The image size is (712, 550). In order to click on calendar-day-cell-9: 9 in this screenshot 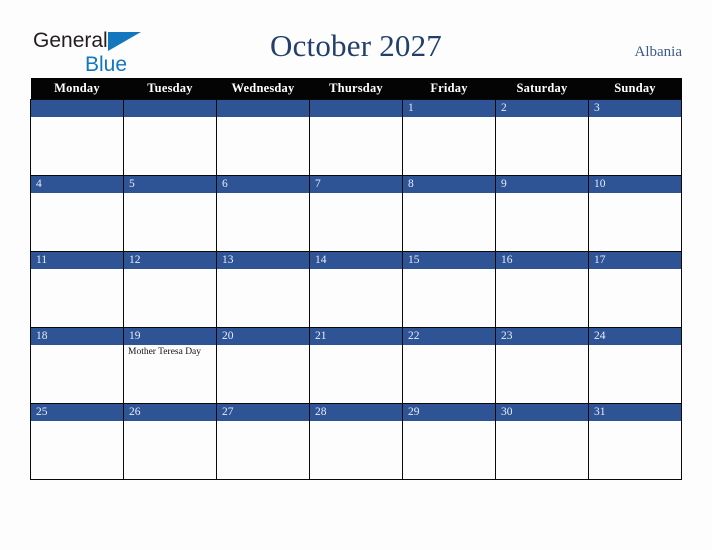, I will do `click(542, 213)`.